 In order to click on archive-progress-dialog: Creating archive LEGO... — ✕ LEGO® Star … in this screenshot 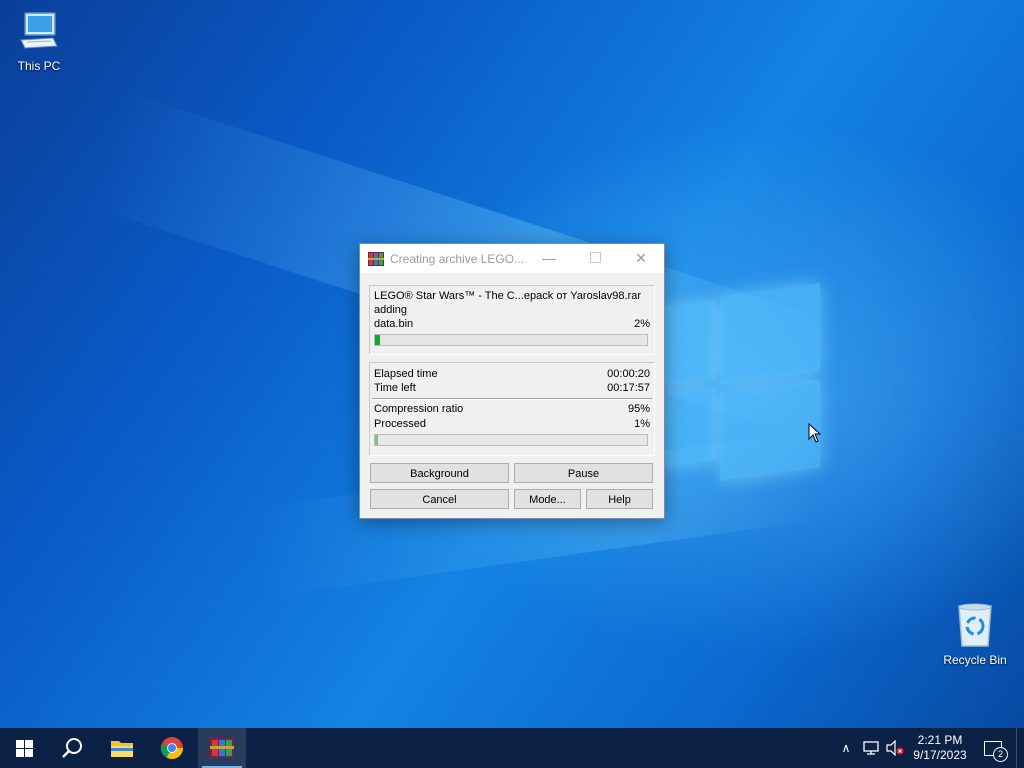, I will do `click(512, 381)`.